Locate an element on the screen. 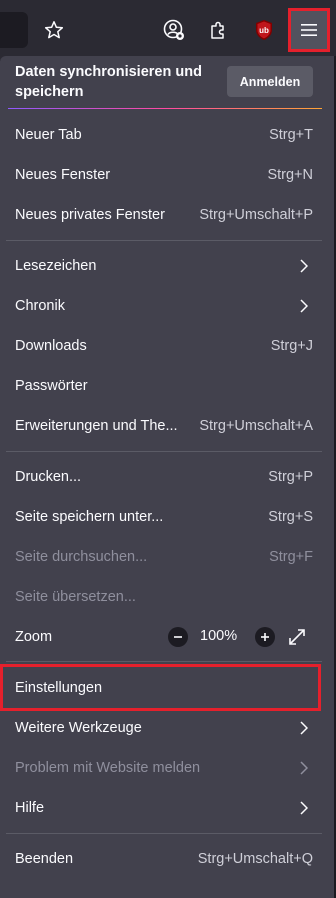  menu-item-new-private-window: Neues privates Fenster Strg+Umschalt+P is located at coordinates (167, 215).